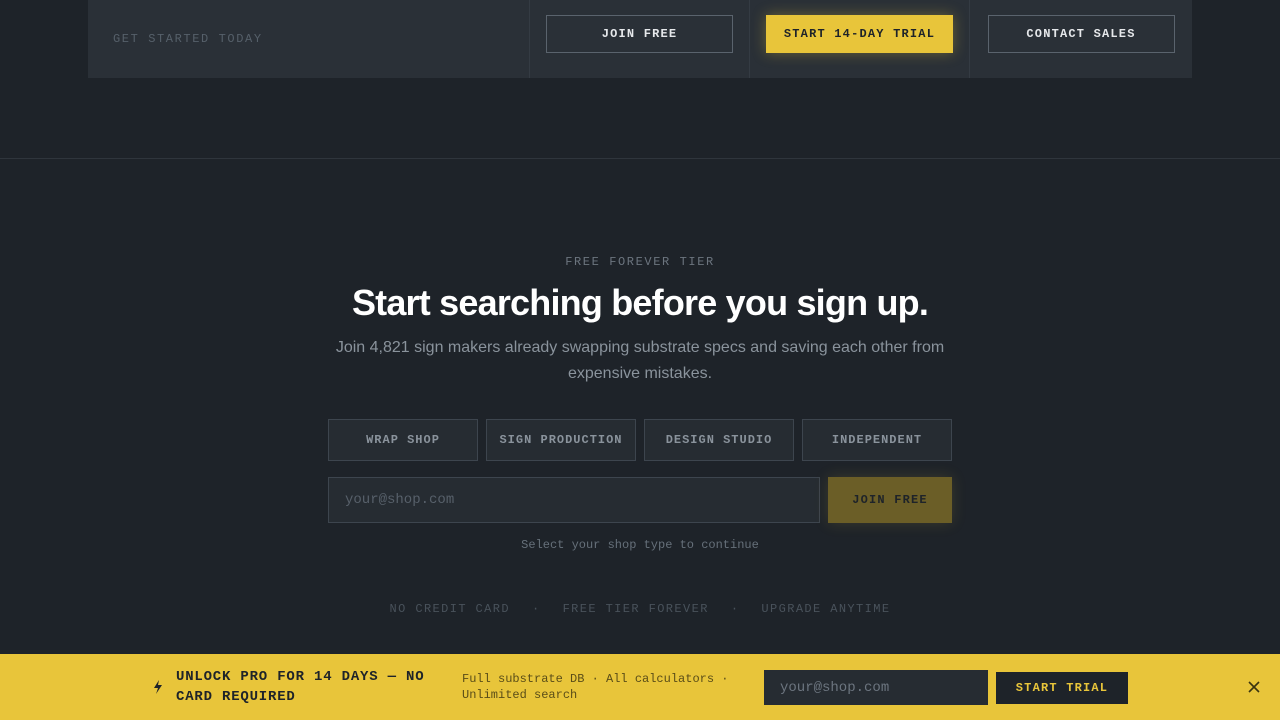 This screenshot has width=1280, height=720. Describe the element at coordinates (158, 687) in the screenshot. I see `lightning-bolt-icon` at that location.